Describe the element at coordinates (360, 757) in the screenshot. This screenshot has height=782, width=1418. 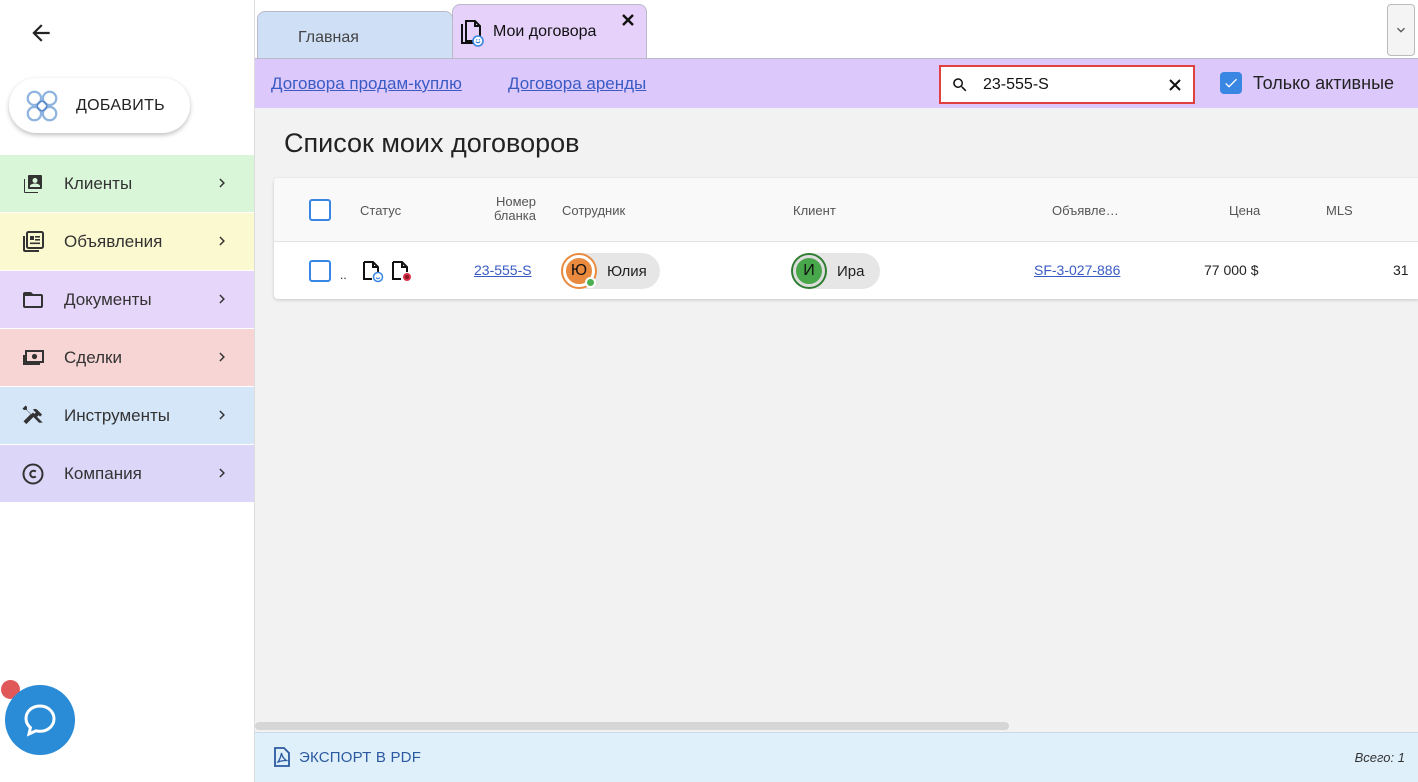
I see `export-pdf-label: ЭКСПОРТ В PDF` at that location.